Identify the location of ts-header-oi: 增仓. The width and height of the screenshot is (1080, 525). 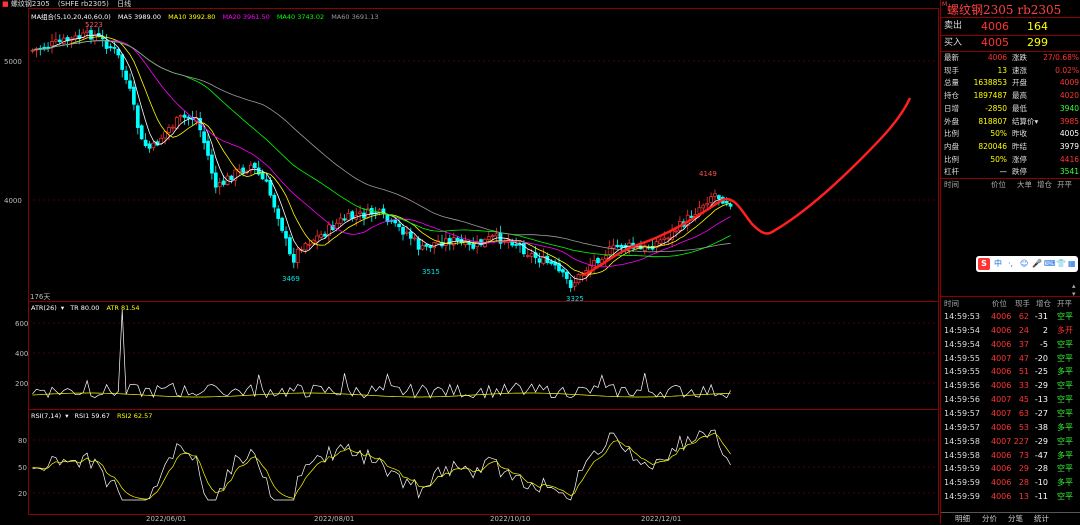
(1043, 303).